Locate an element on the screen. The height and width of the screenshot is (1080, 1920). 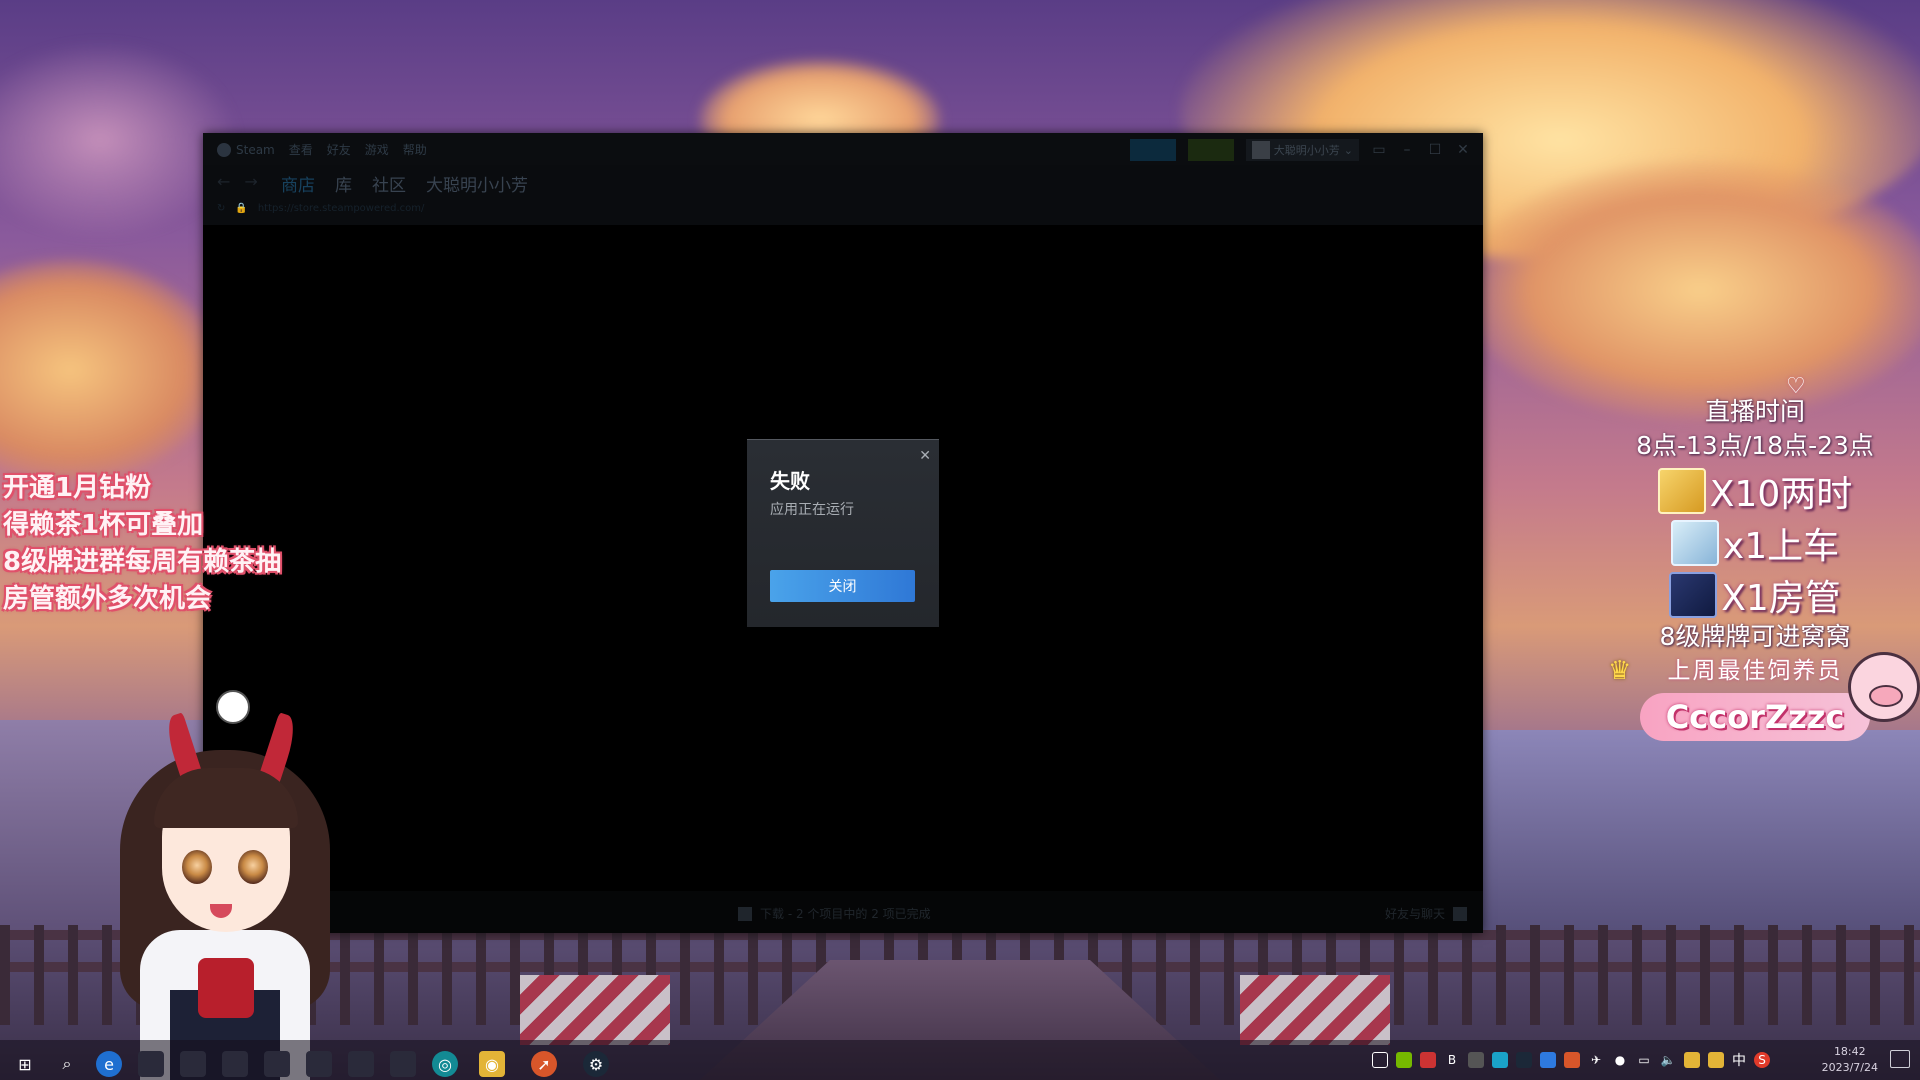
crown-icon: ♛ is located at coordinates (1620, 671).